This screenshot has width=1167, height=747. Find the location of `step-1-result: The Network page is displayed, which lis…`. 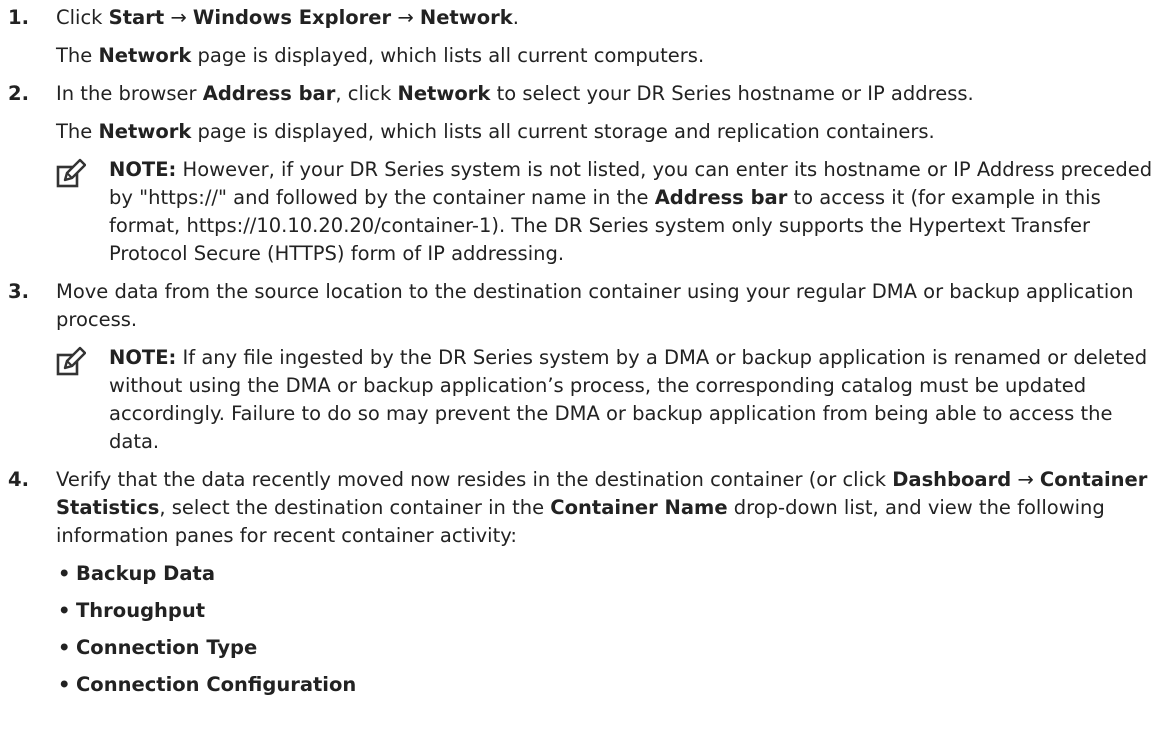

step-1-result: The Network page is displayed, which lis… is located at coordinates (380, 55).